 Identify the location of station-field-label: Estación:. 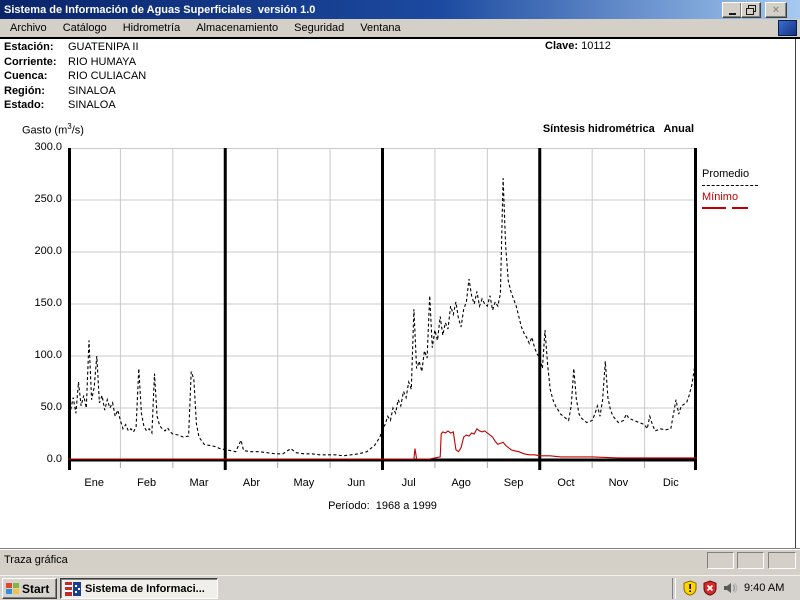
(29, 47).